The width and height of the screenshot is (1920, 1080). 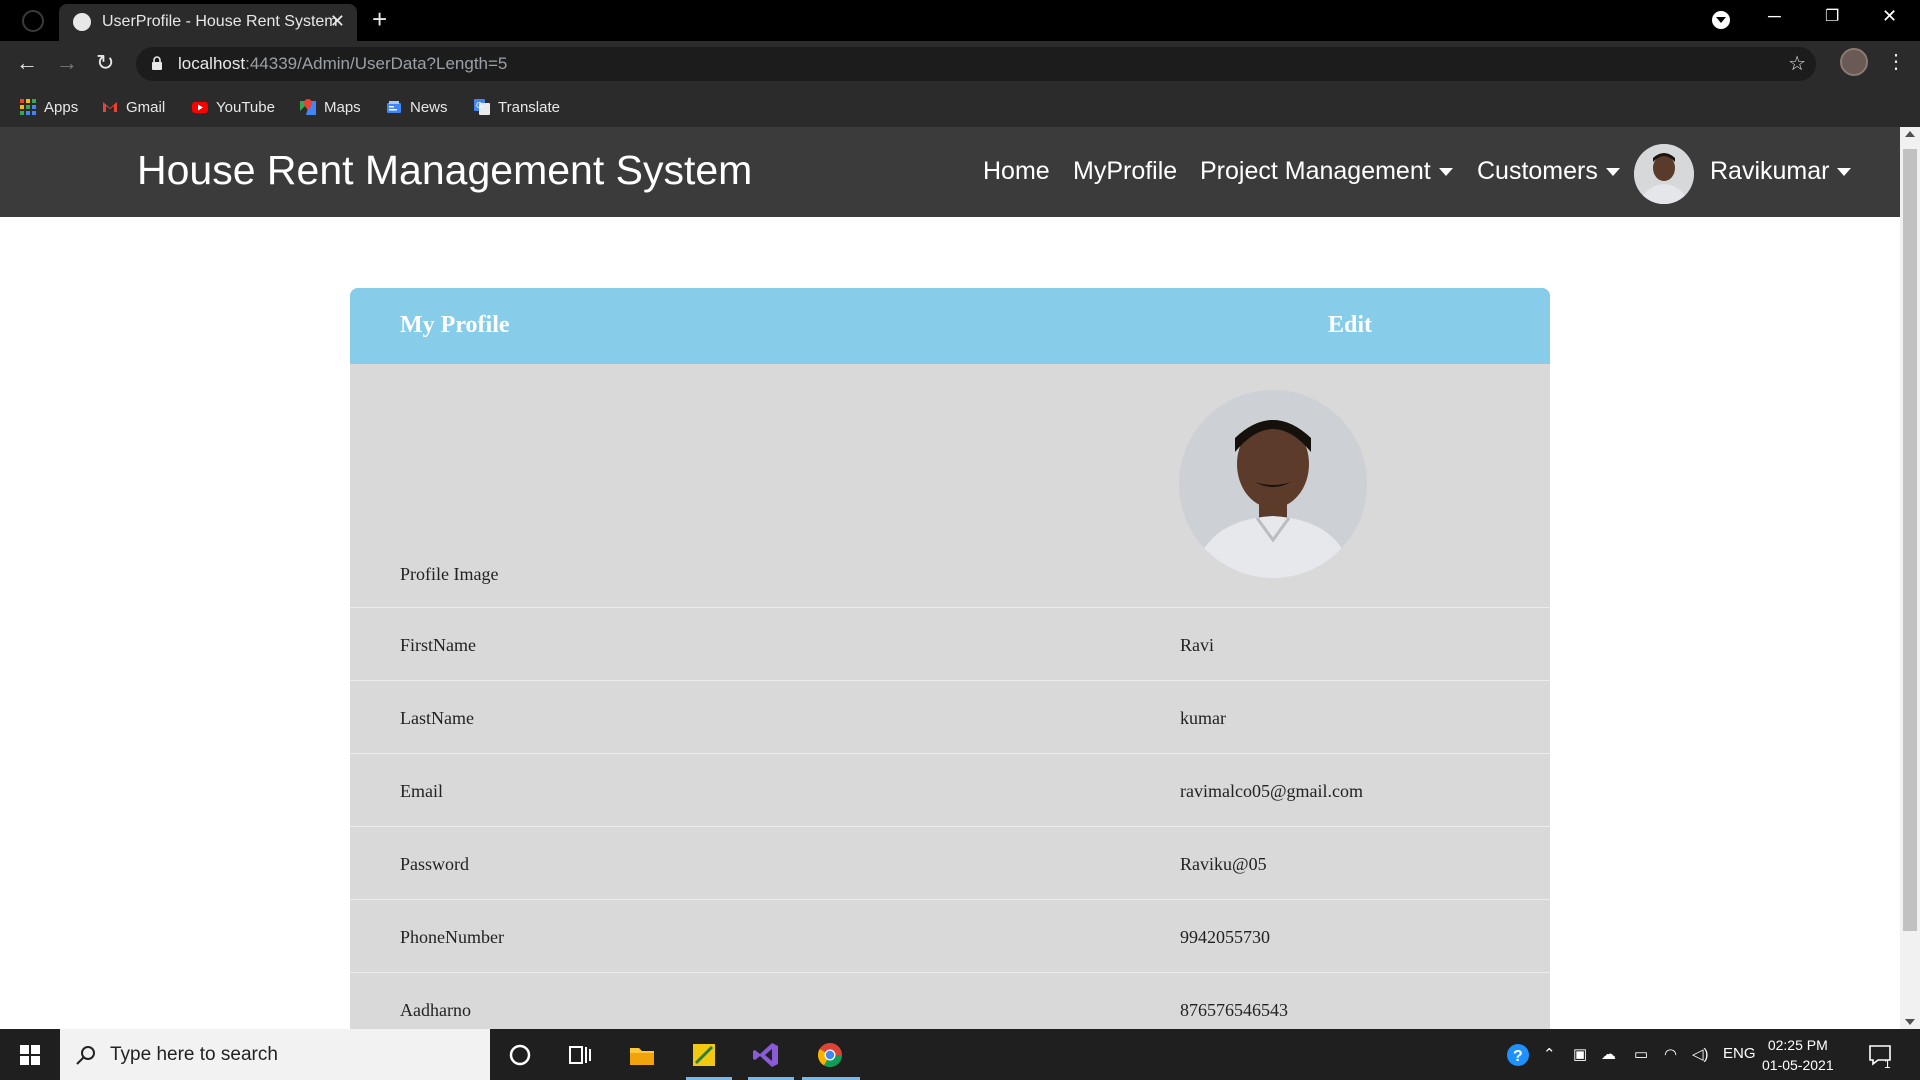 I want to click on meet-now-icon: ▣, so click(x=1580, y=1054).